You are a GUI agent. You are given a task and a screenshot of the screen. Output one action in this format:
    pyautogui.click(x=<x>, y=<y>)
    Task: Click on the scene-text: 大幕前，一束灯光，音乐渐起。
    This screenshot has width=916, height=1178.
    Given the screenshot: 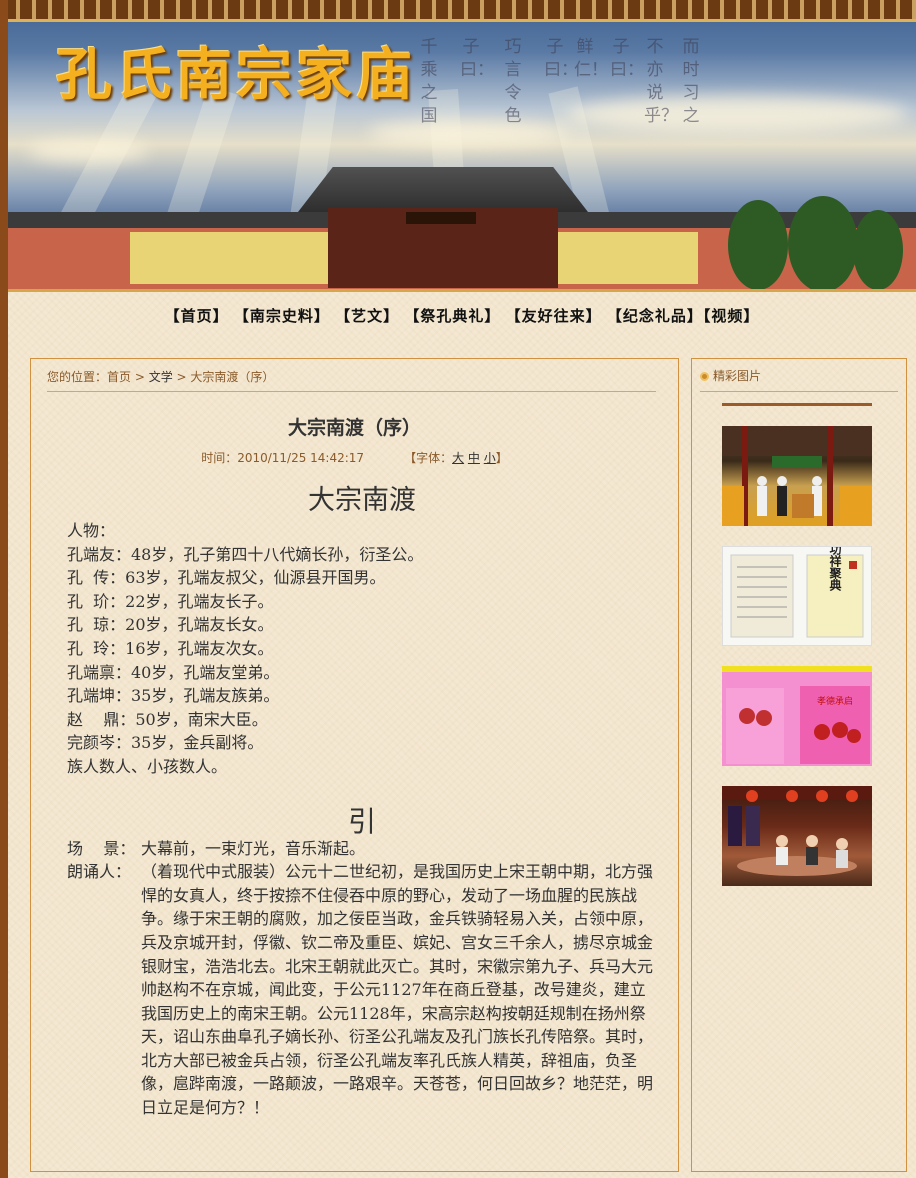 What is the action you would take?
    pyautogui.click(x=253, y=848)
    